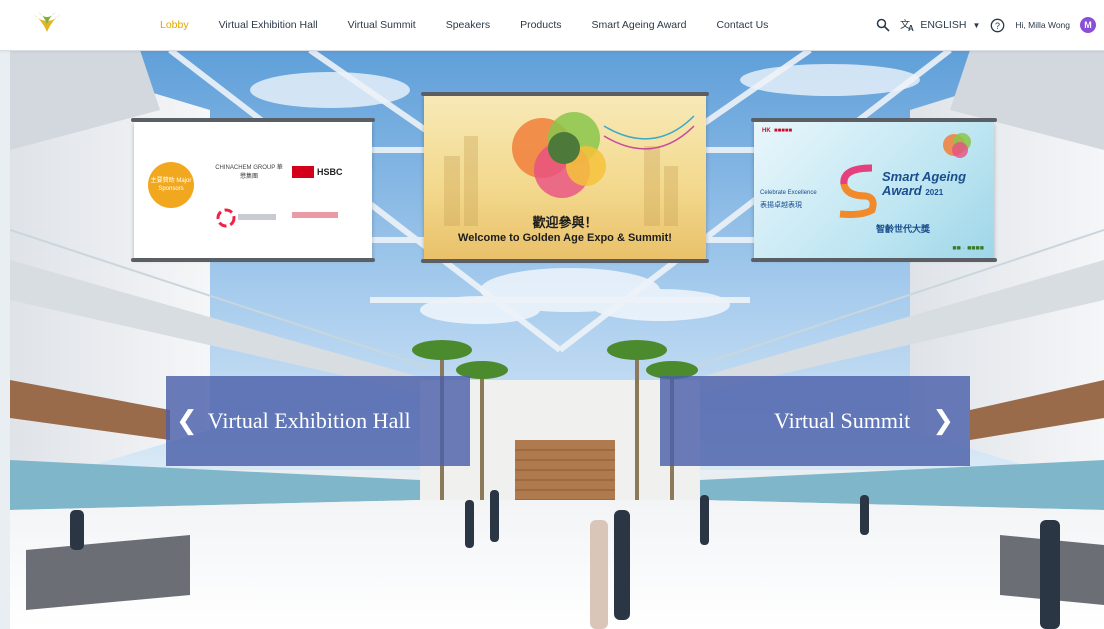 This screenshot has height=629, width=1104. What do you see at coordinates (742, 25) in the screenshot?
I see `nav-contact-us: Contact Us` at bounding box center [742, 25].